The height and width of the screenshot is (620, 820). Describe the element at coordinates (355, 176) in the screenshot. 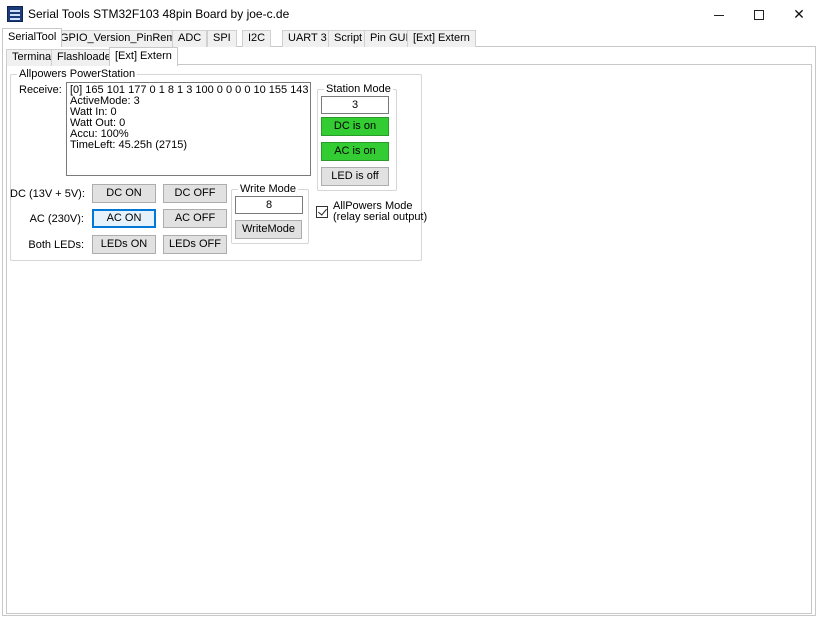

I see `led-status-indicator: LED is off` at that location.